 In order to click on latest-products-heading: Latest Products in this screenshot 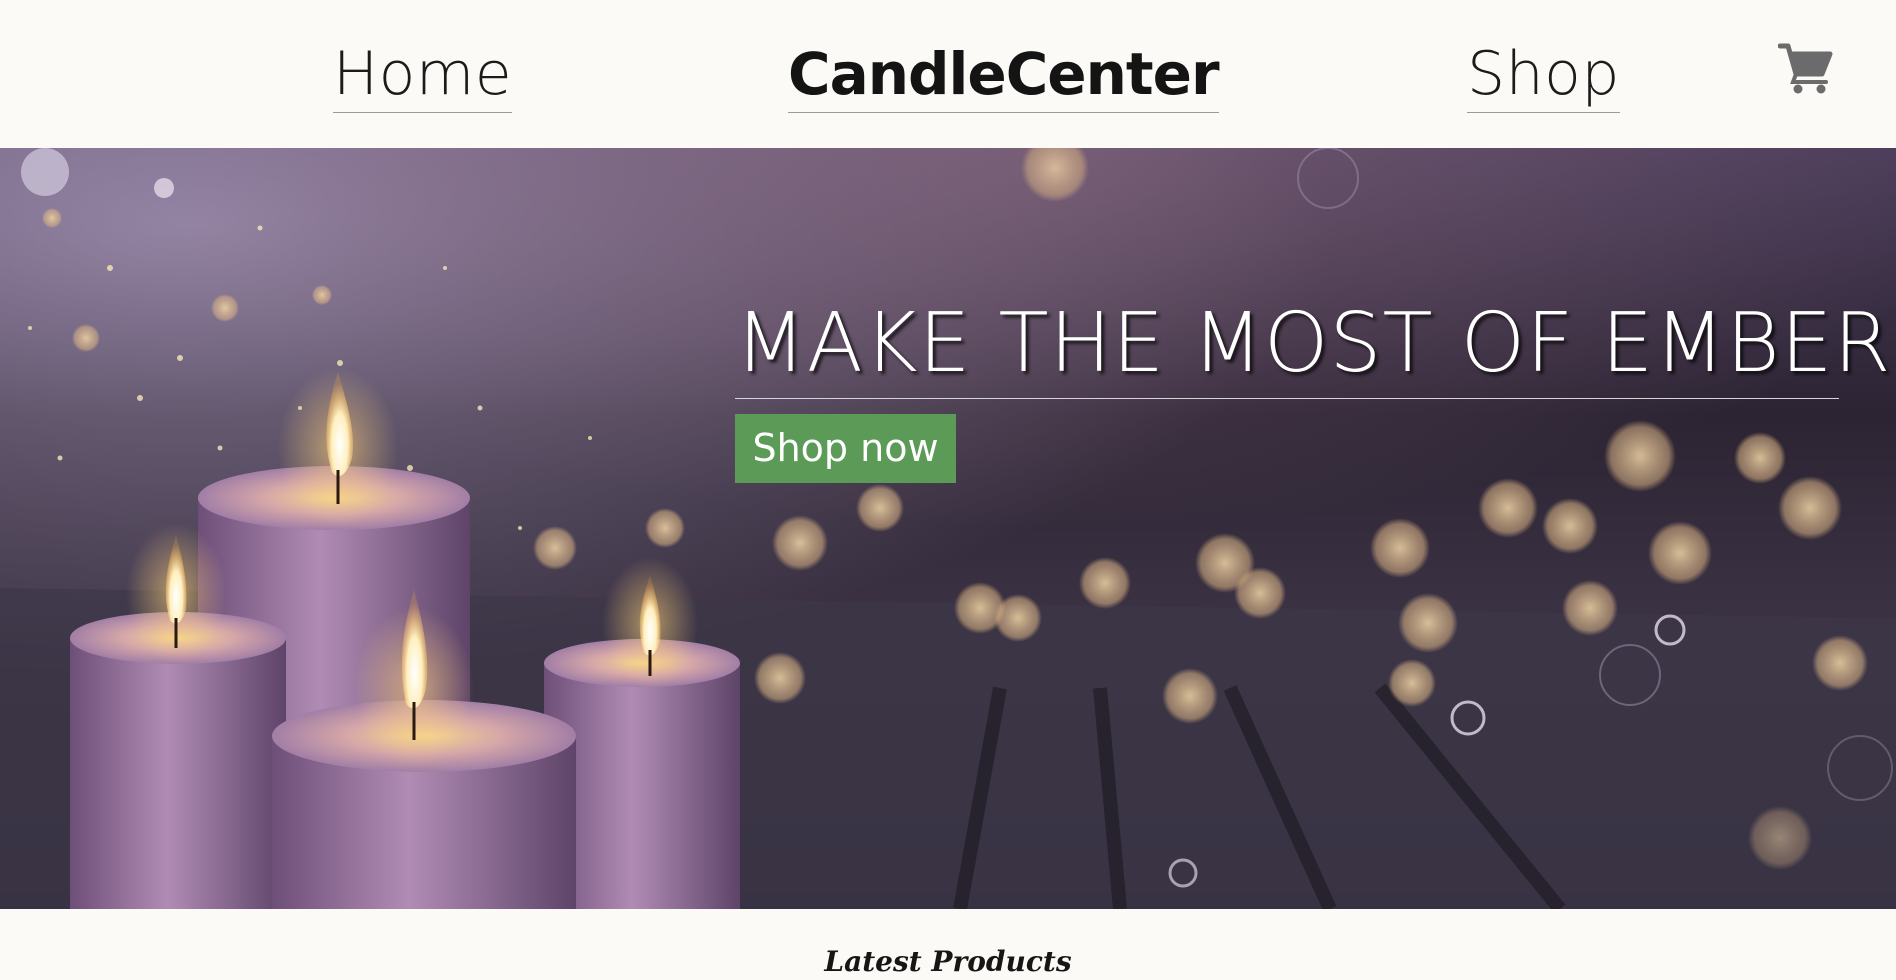, I will do `click(948, 961)`.